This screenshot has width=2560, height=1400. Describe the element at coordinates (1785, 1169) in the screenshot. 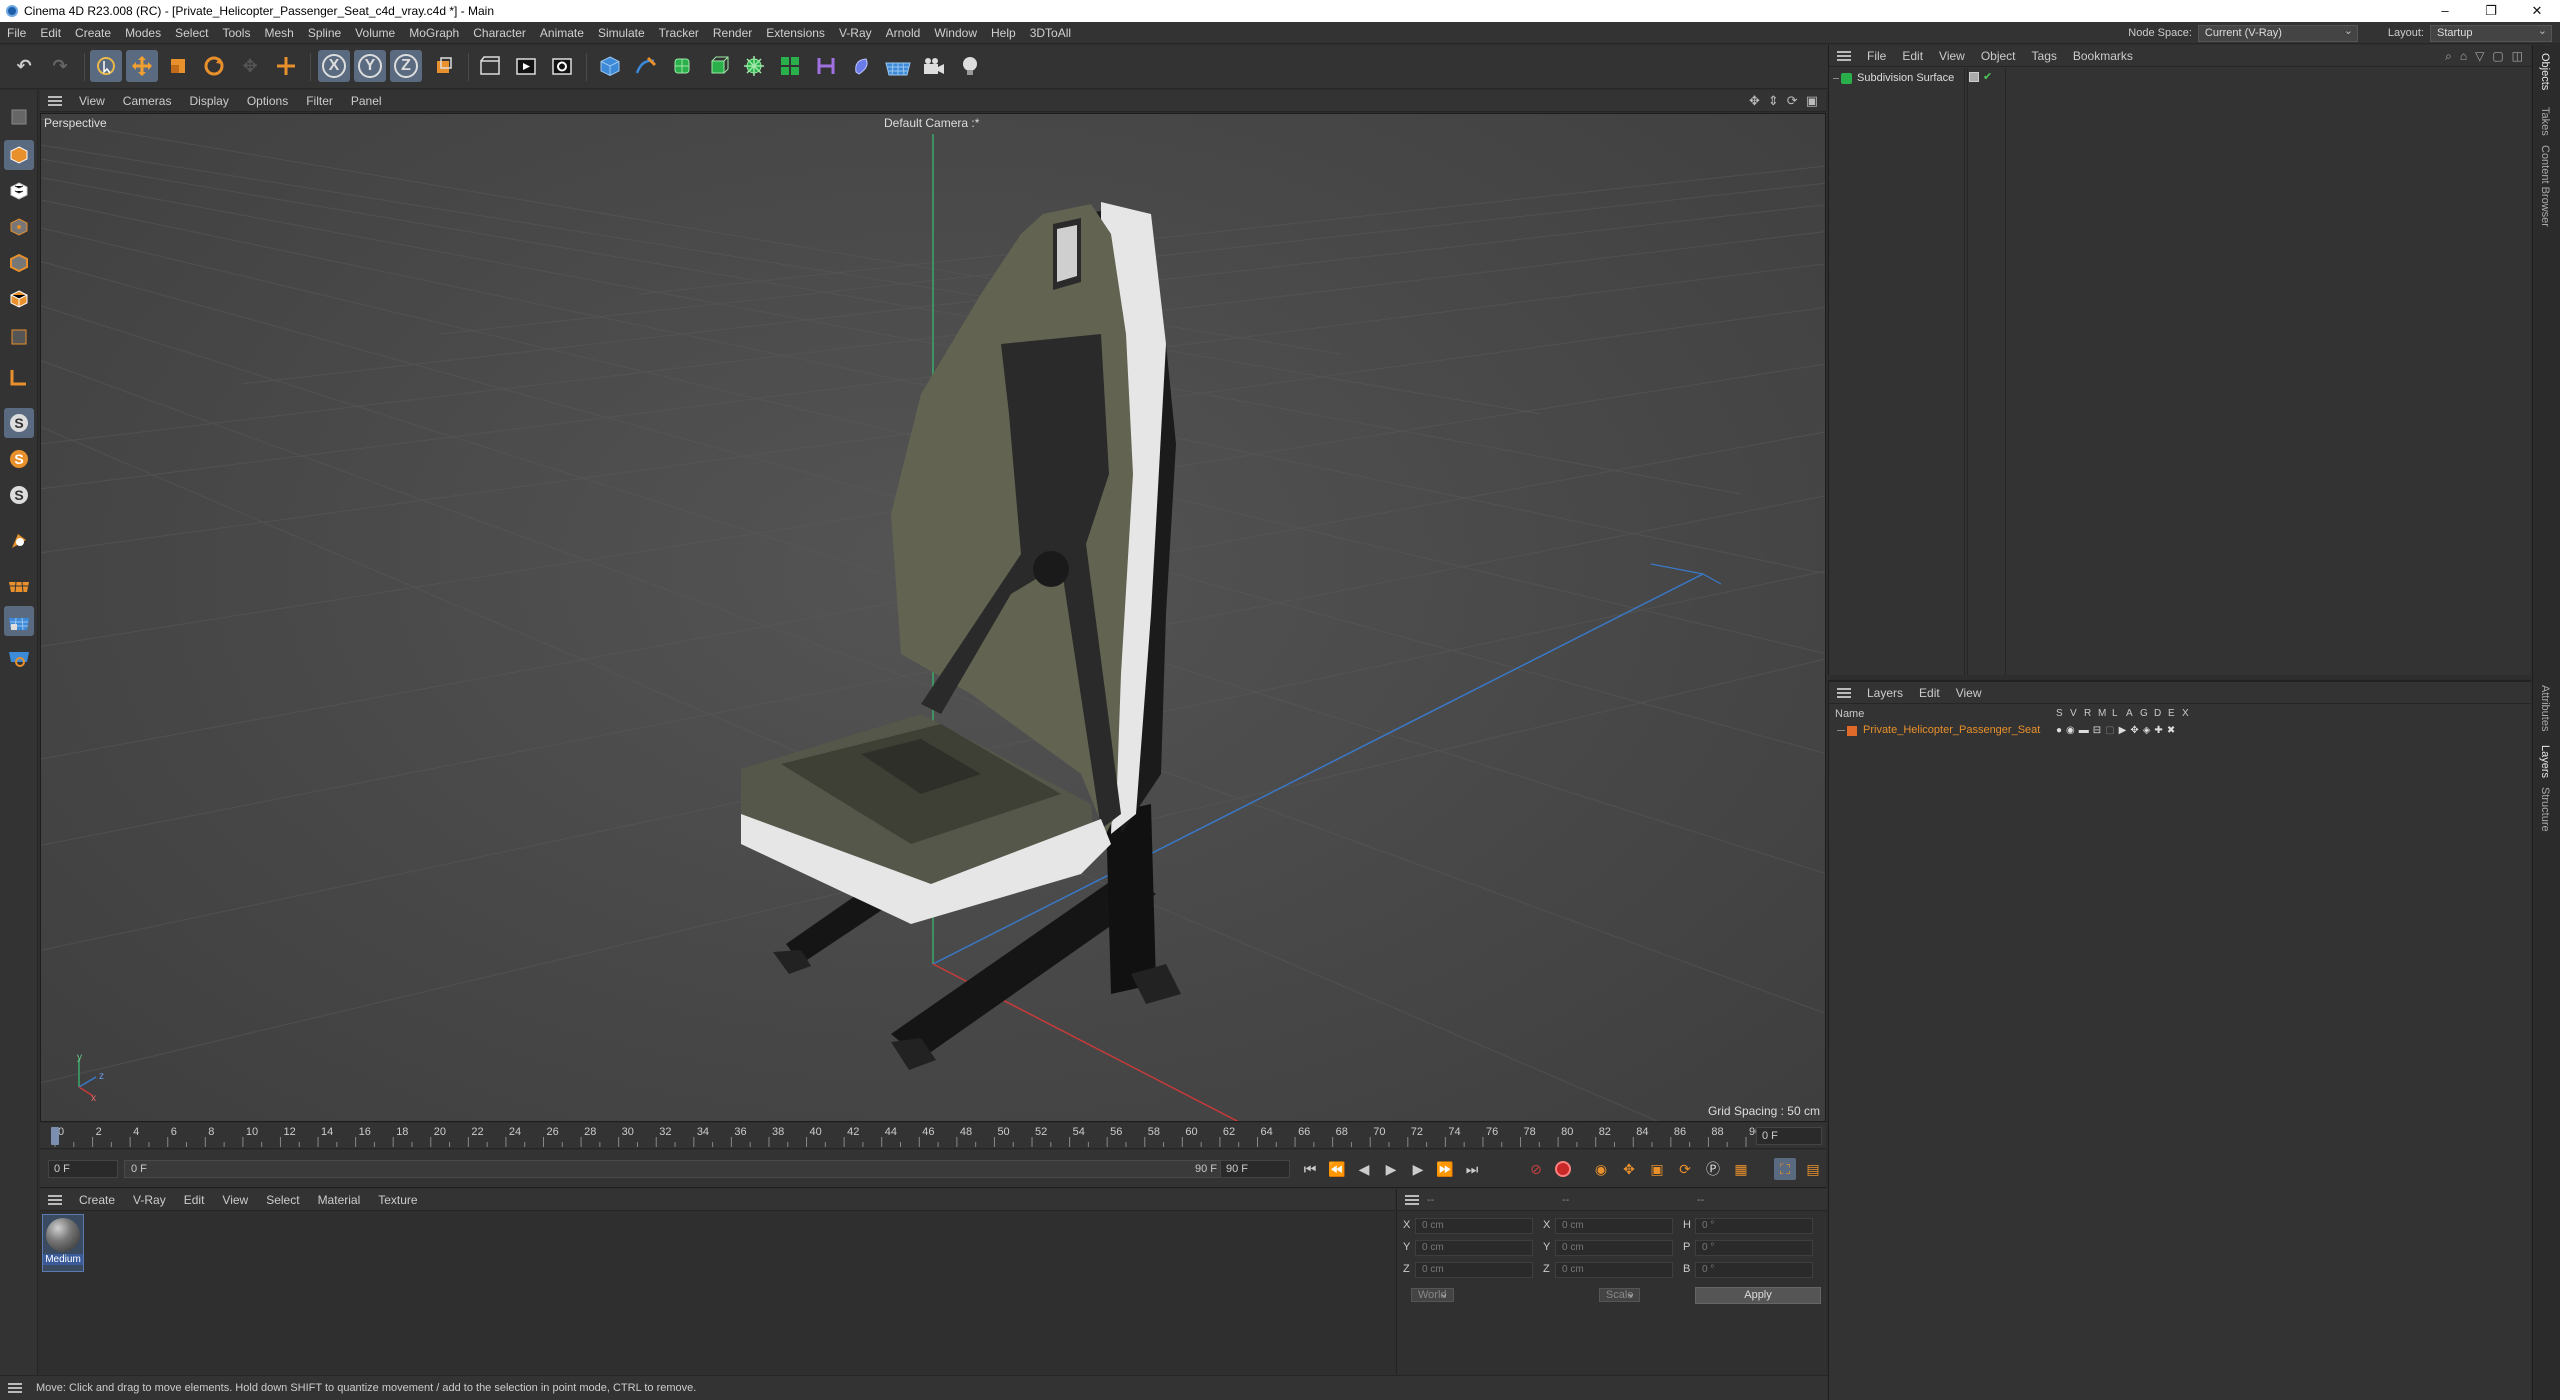

I see `motion-system-icon: ⛶` at that location.